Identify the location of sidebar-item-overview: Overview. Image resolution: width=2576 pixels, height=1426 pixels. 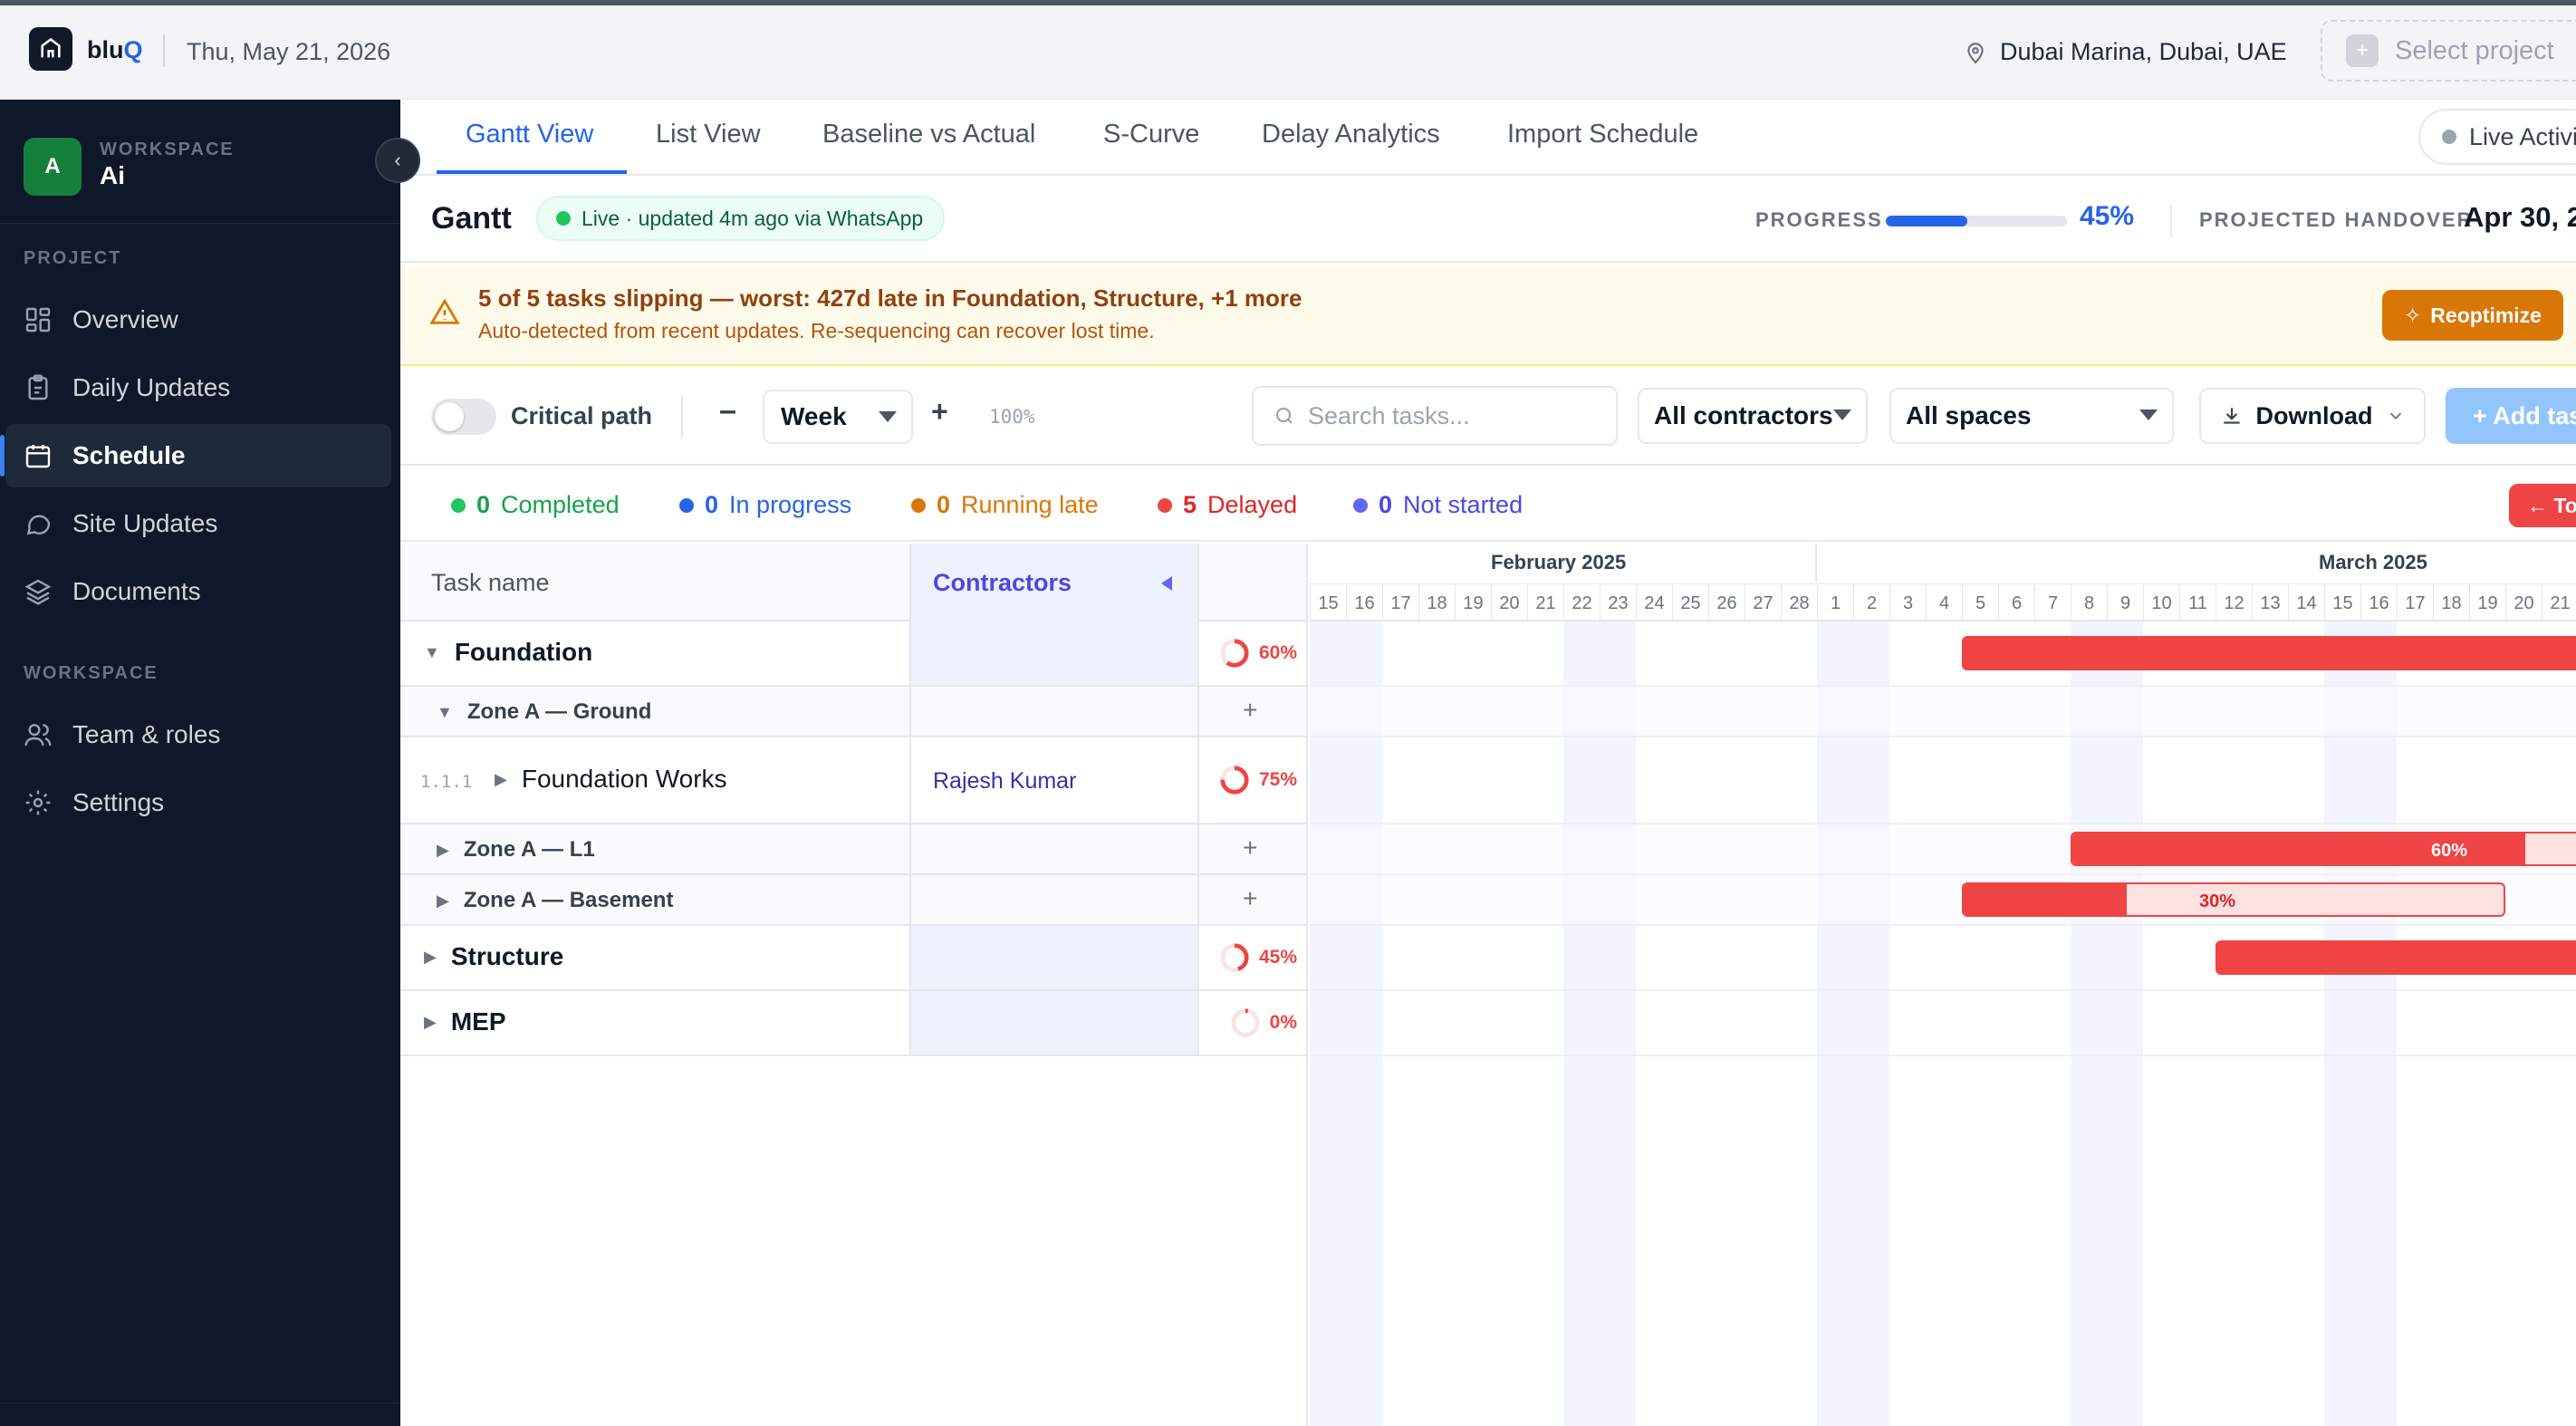
(198, 320).